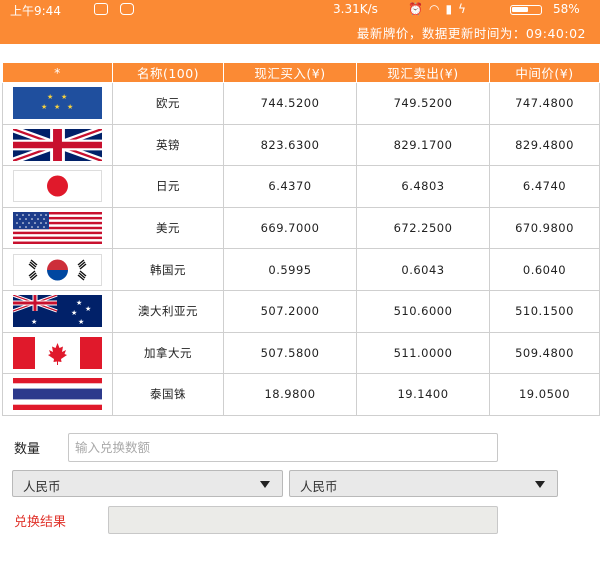 The image size is (600, 566). What do you see at coordinates (423, 186) in the screenshot?
I see `sell-rate: 6.4803` at bounding box center [423, 186].